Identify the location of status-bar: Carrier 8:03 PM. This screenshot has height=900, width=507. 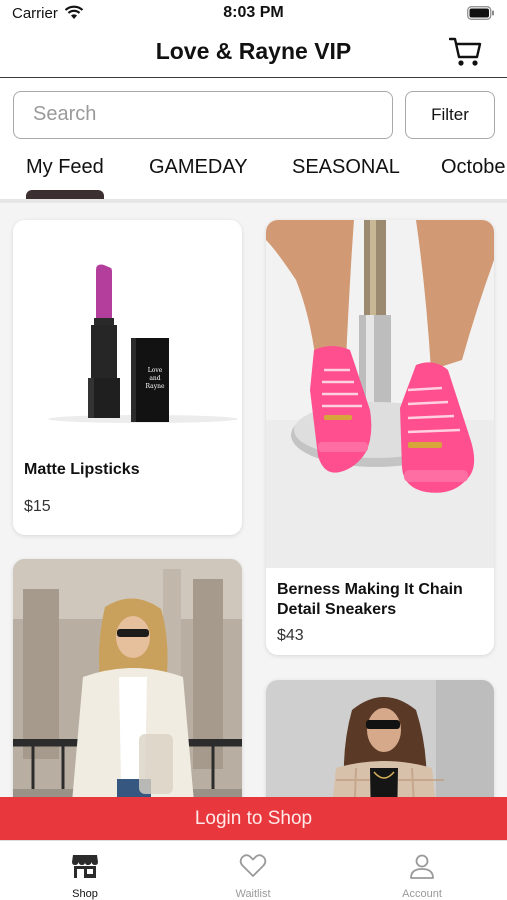
(253, 14).